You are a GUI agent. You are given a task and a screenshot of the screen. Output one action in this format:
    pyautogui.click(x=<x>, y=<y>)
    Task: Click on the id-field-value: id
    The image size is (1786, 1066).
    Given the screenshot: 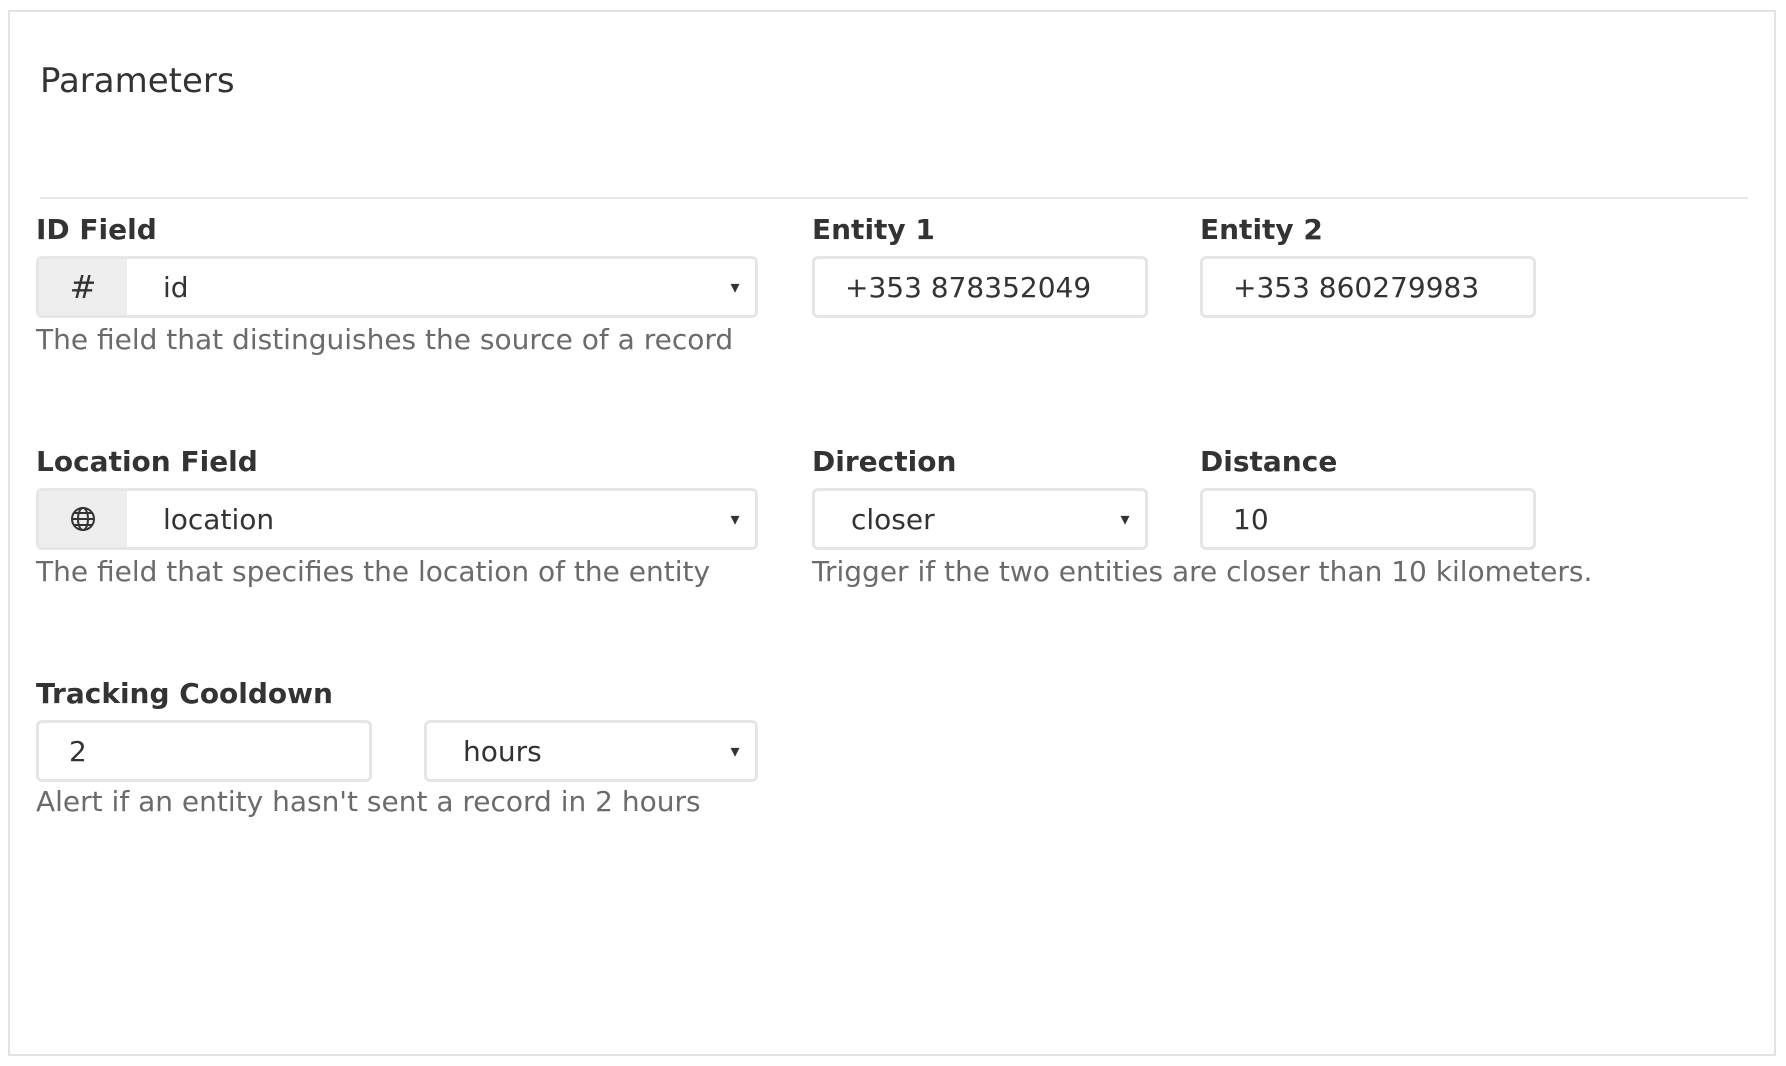 What is the action you would take?
    pyautogui.click(x=176, y=287)
    